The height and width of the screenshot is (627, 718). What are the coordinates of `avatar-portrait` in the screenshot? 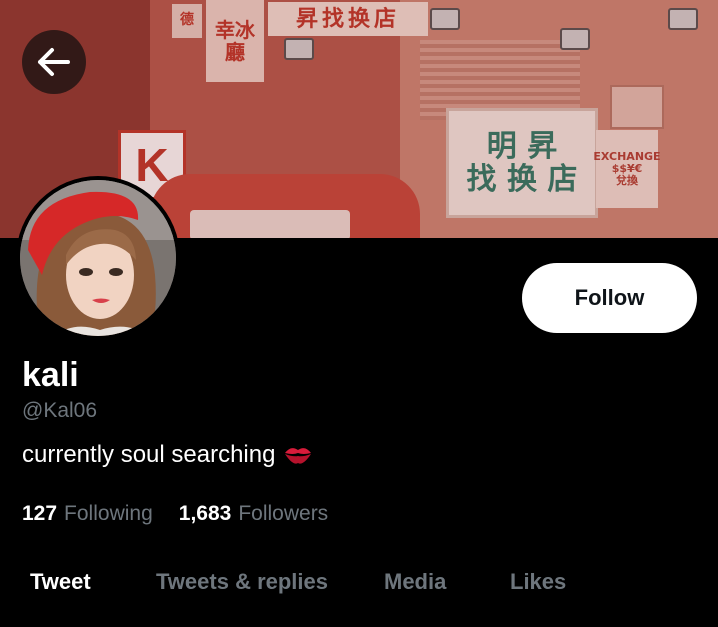 It's located at (98, 258).